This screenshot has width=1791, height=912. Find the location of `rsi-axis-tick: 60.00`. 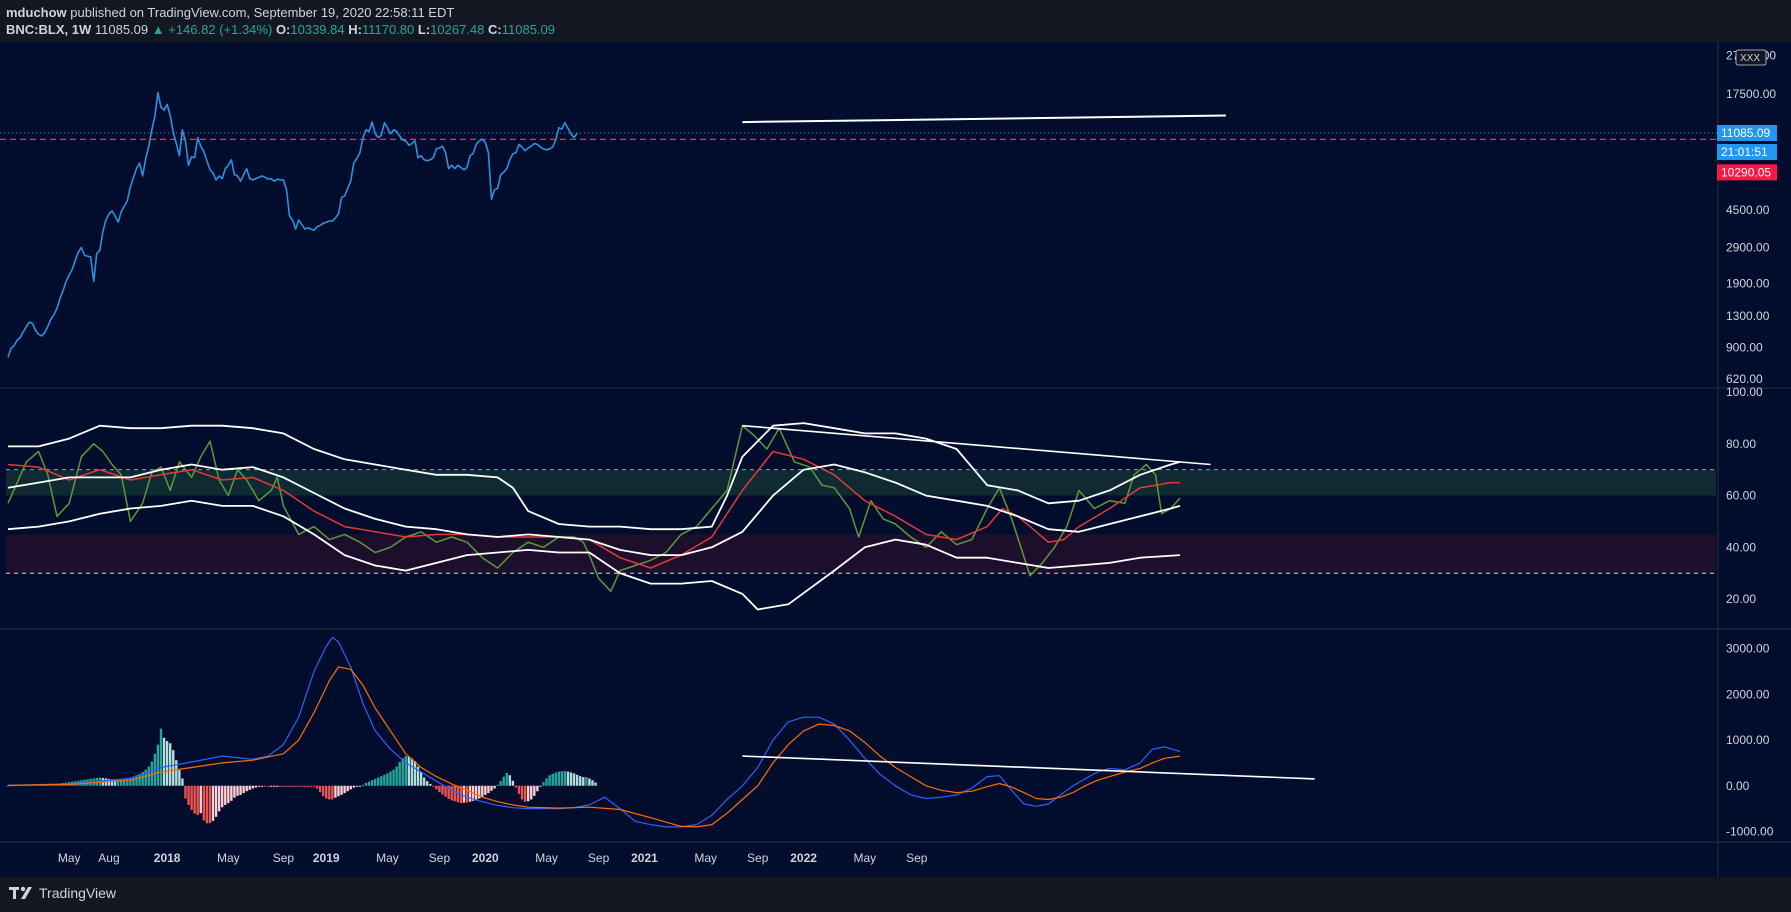

rsi-axis-tick: 60.00 is located at coordinates (1741, 496).